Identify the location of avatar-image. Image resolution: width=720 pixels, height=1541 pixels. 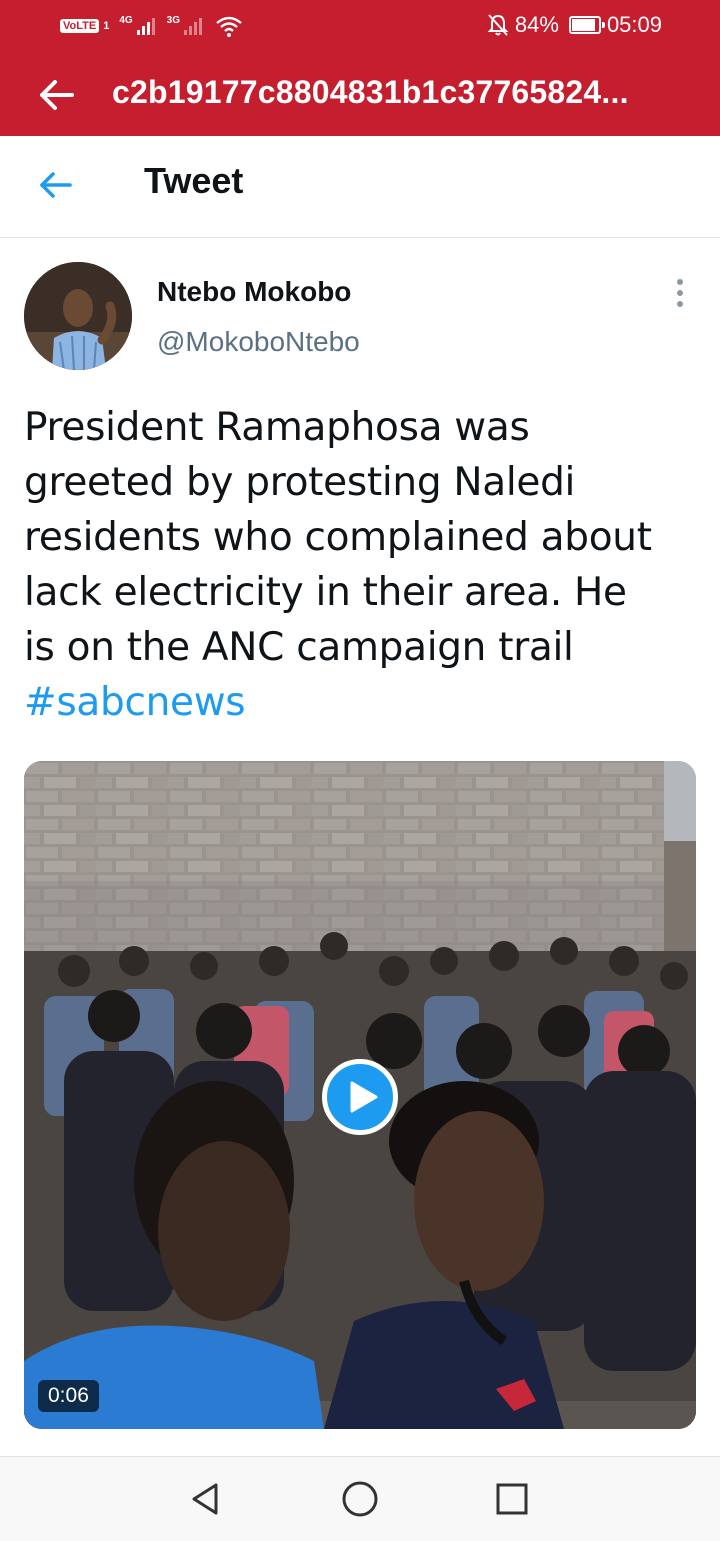
(78, 316).